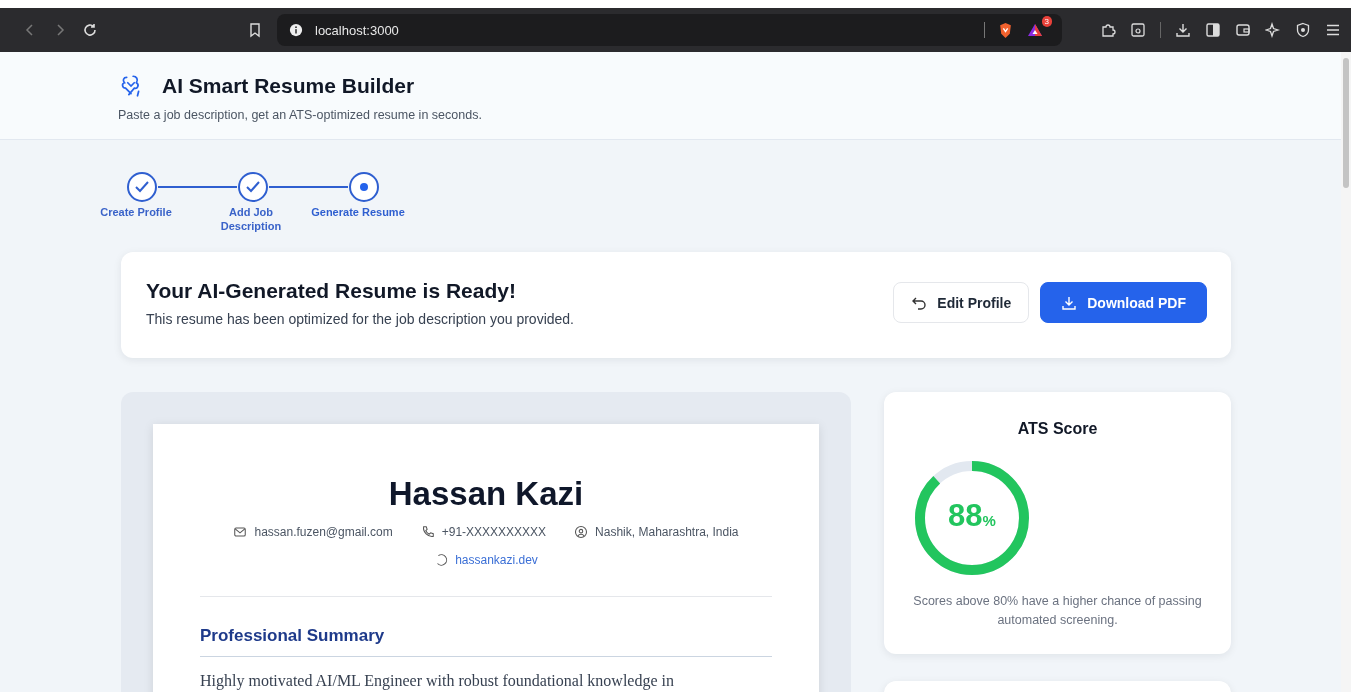  I want to click on website-link: hassankazi.dev, so click(496, 560).